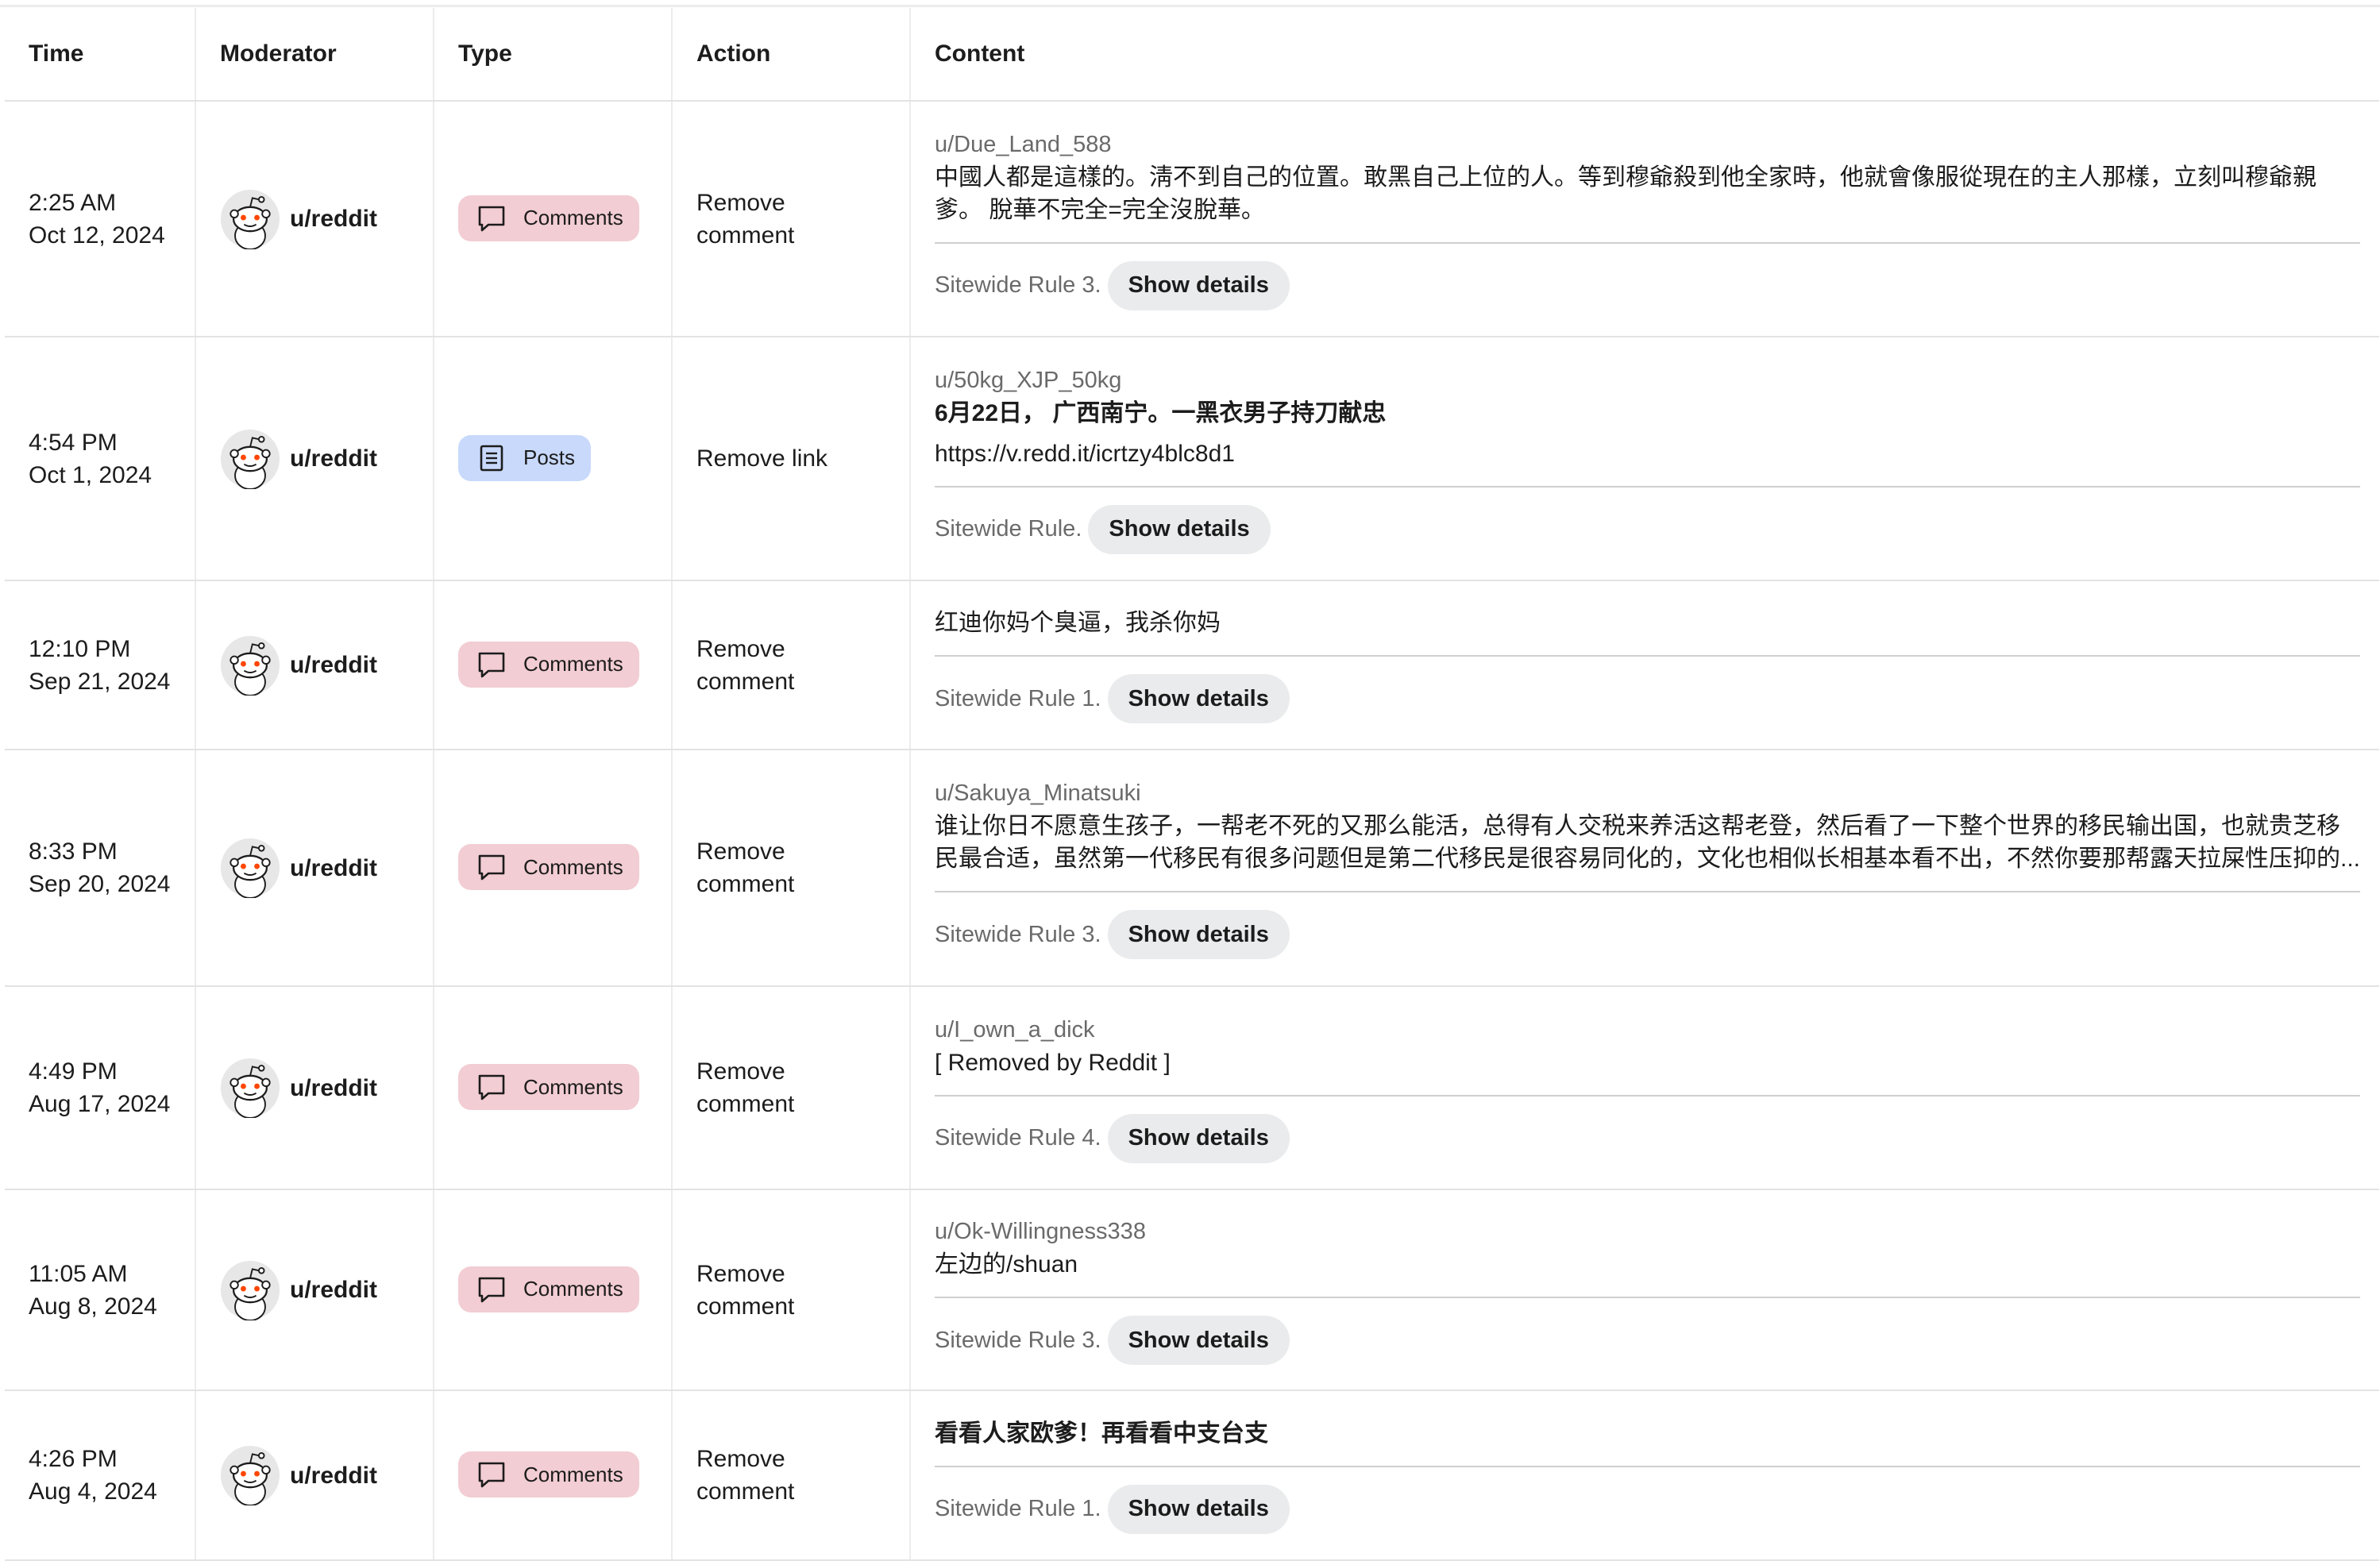 This screenshot has width=2380, height=1561. Describe the element at coordinates (1647, 144) in the screenshot. I see `comment-author-link: u/Due_Land_588` at that location.